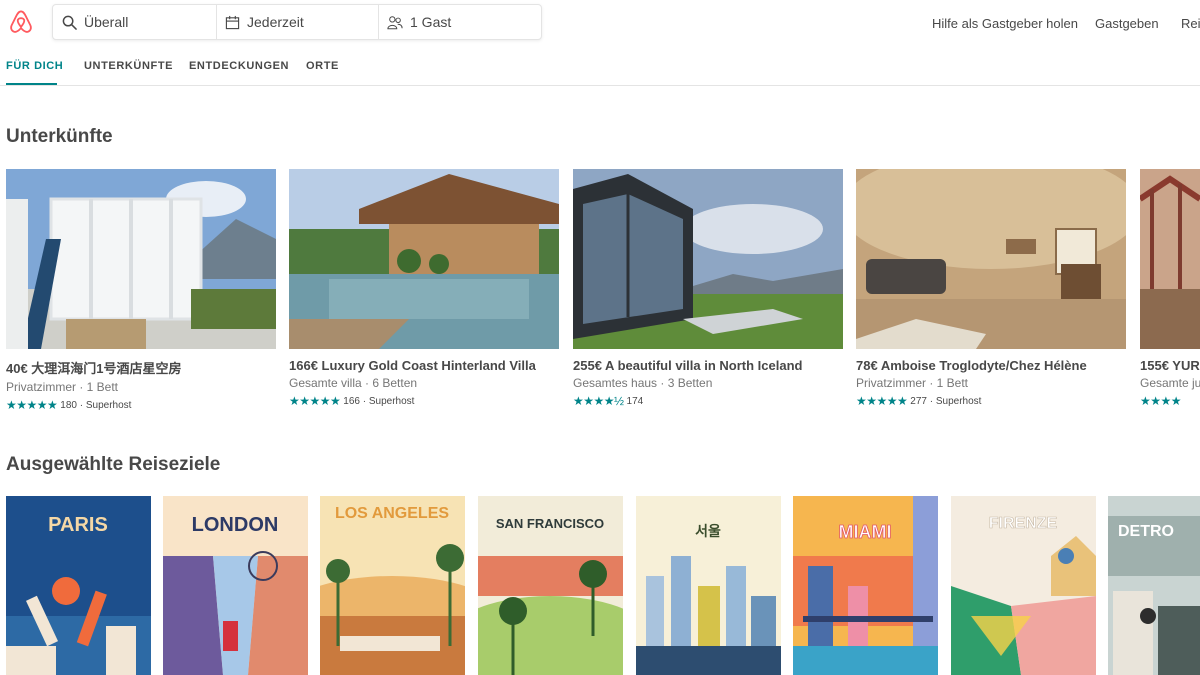 This screenshot has width=1200, height=675. Describe the element at coordinates (59, 136) in the screenshot. I see `stays-section-title: Unterkünfte` at that location.